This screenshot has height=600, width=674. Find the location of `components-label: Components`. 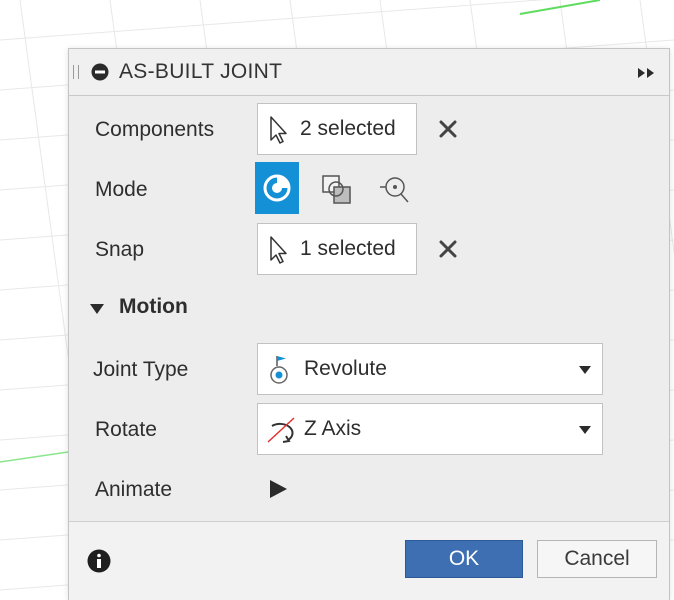

components-label: Components is located at coordinates (155, 129).